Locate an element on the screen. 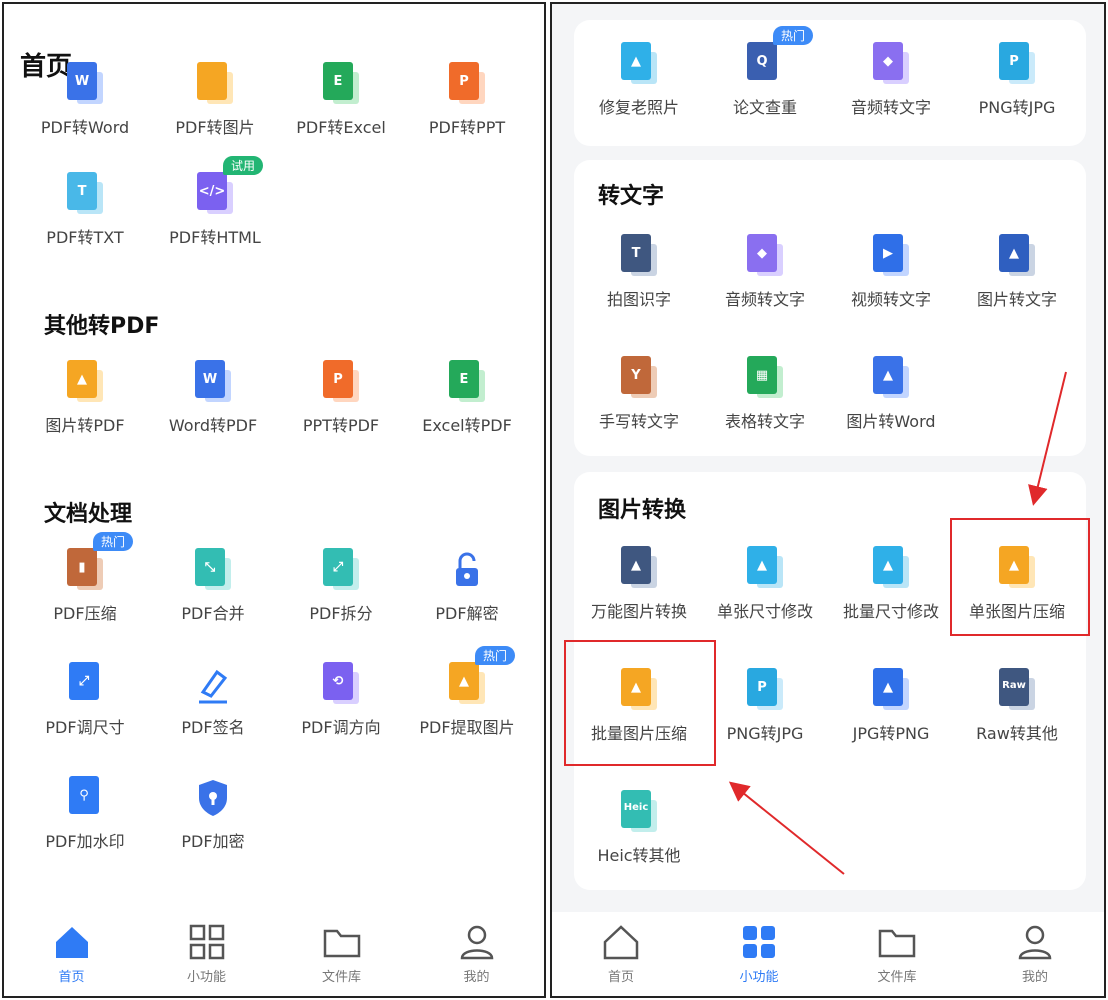 Image resolution: width=1108 pixels, height=1000 pixels. shield-icon is located at coordinates (213, 798).